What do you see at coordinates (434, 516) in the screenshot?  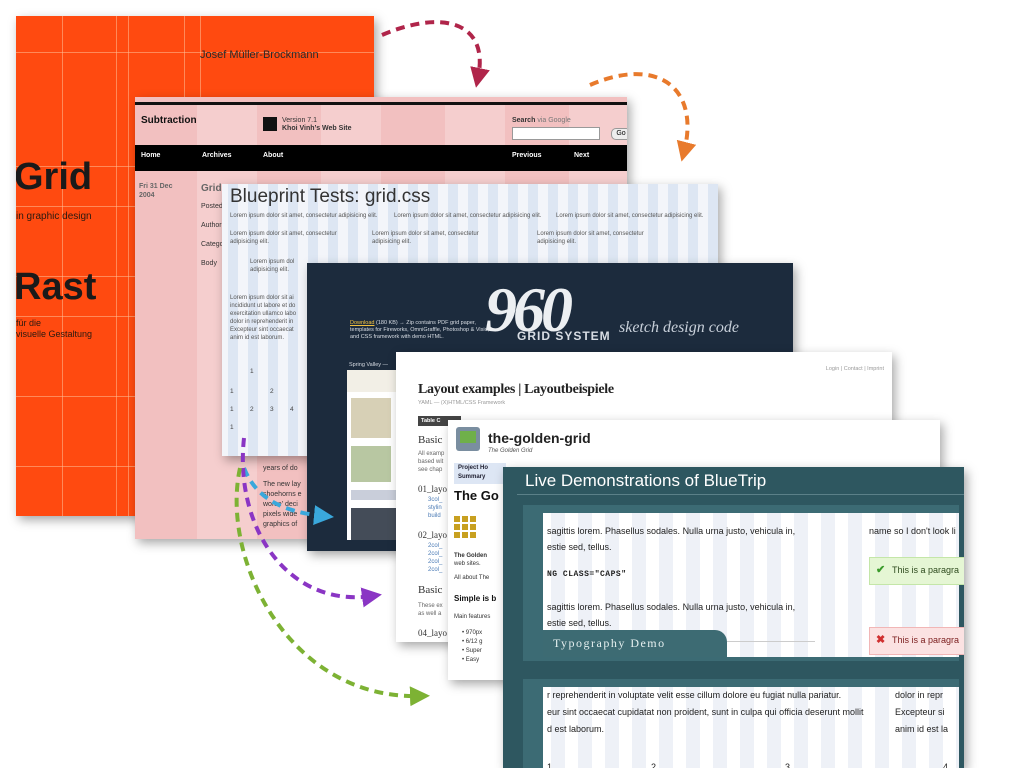 I see `yaml-link: build` at bounding box center [434, 516].